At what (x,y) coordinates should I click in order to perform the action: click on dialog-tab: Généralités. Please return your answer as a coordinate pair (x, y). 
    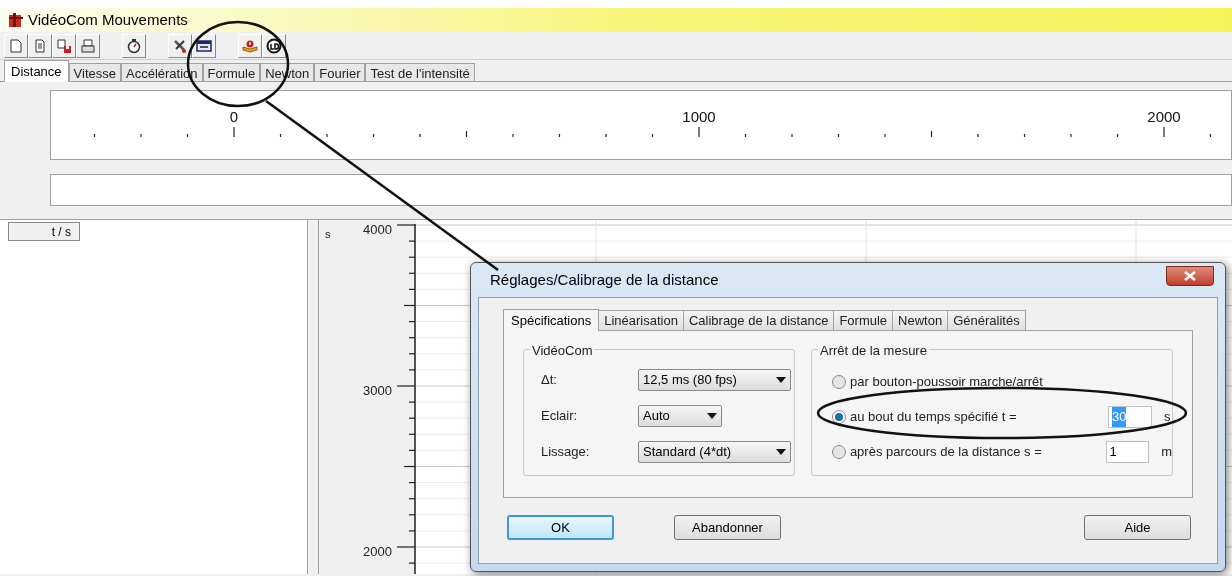
    Looking at the image, I should click on (987, 320).